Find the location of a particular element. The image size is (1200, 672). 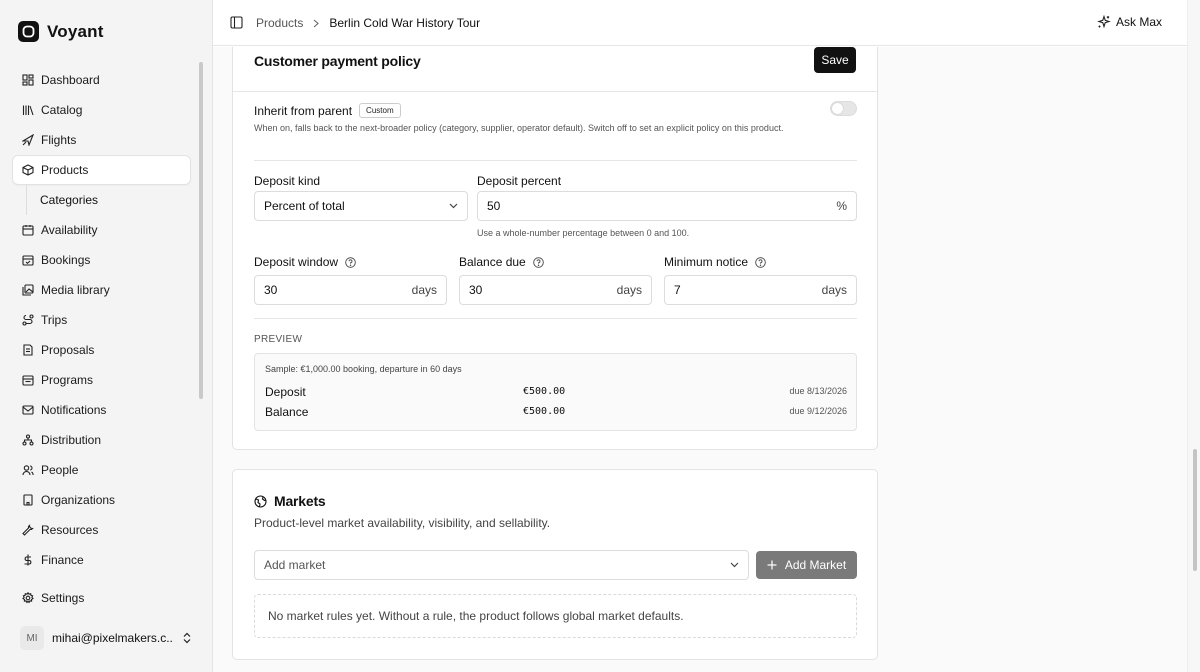

sidebar-item-dashboard: Dashboard is located at coordinates (101, 80).